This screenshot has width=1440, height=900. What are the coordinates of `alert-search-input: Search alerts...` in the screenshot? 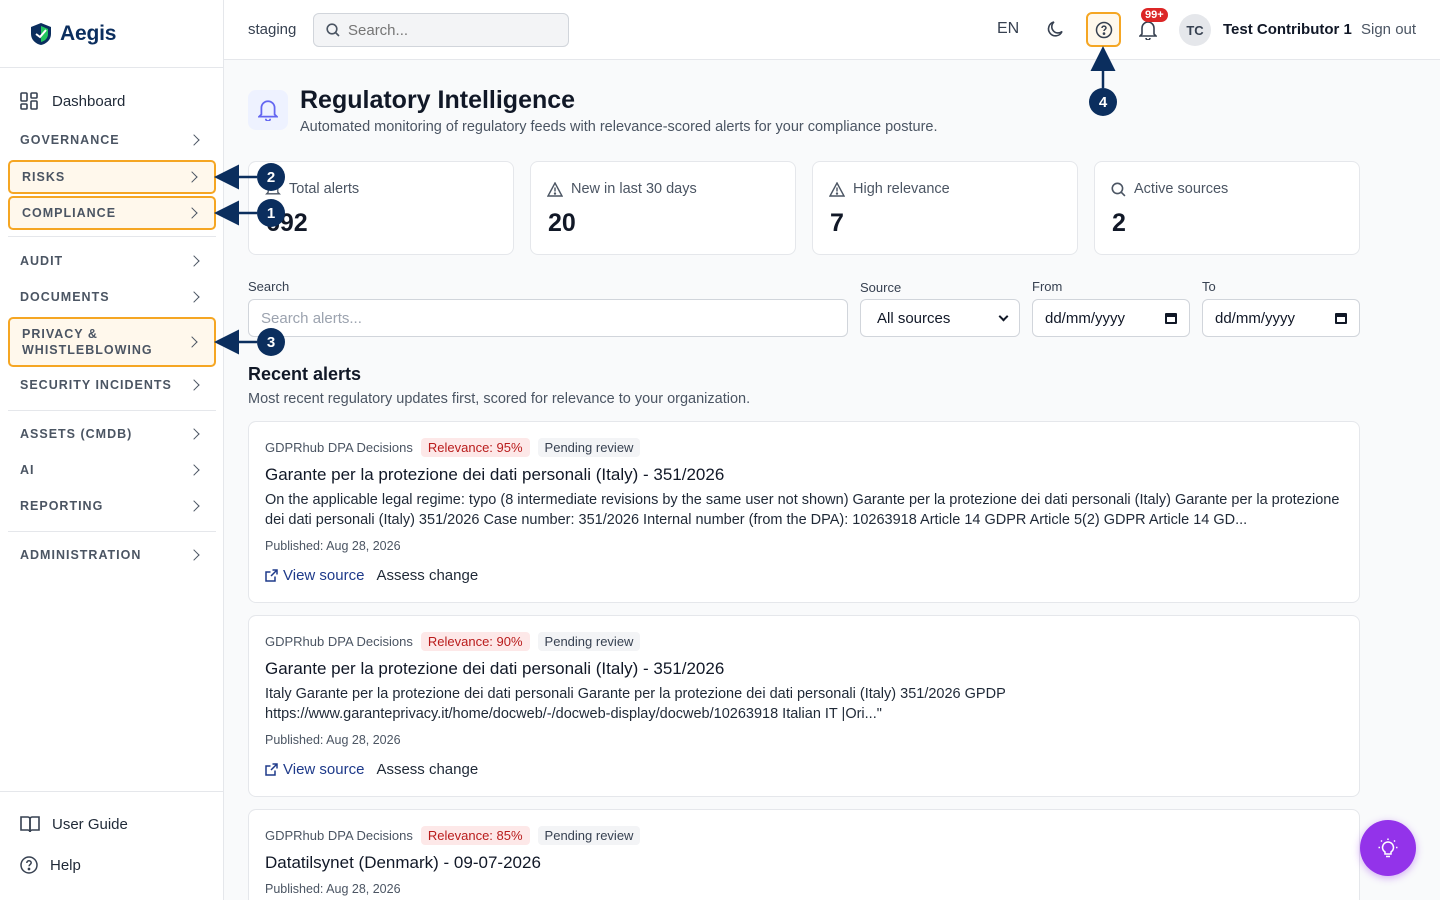 It's located at (548, 318).